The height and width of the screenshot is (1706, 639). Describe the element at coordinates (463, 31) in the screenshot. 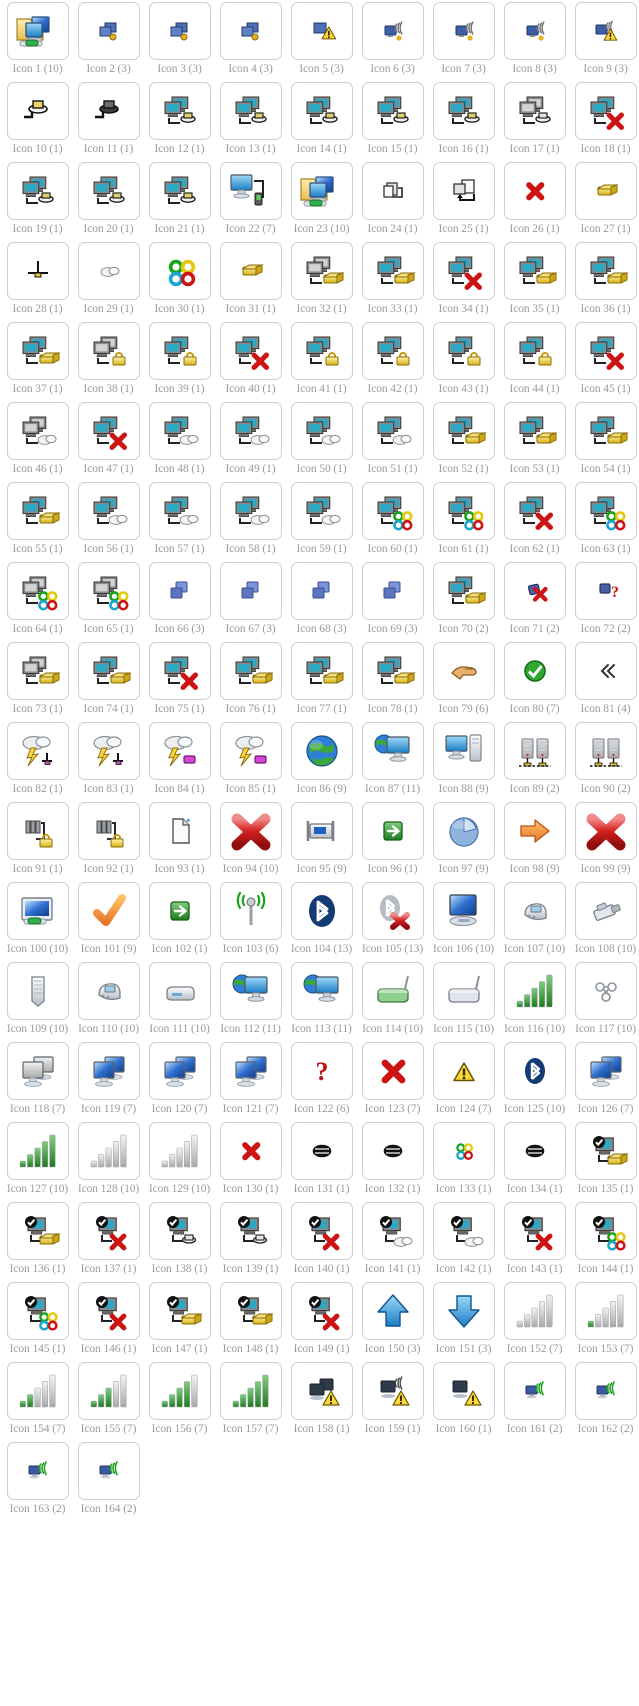

I see `wireless-signal-small-icon` at that location.